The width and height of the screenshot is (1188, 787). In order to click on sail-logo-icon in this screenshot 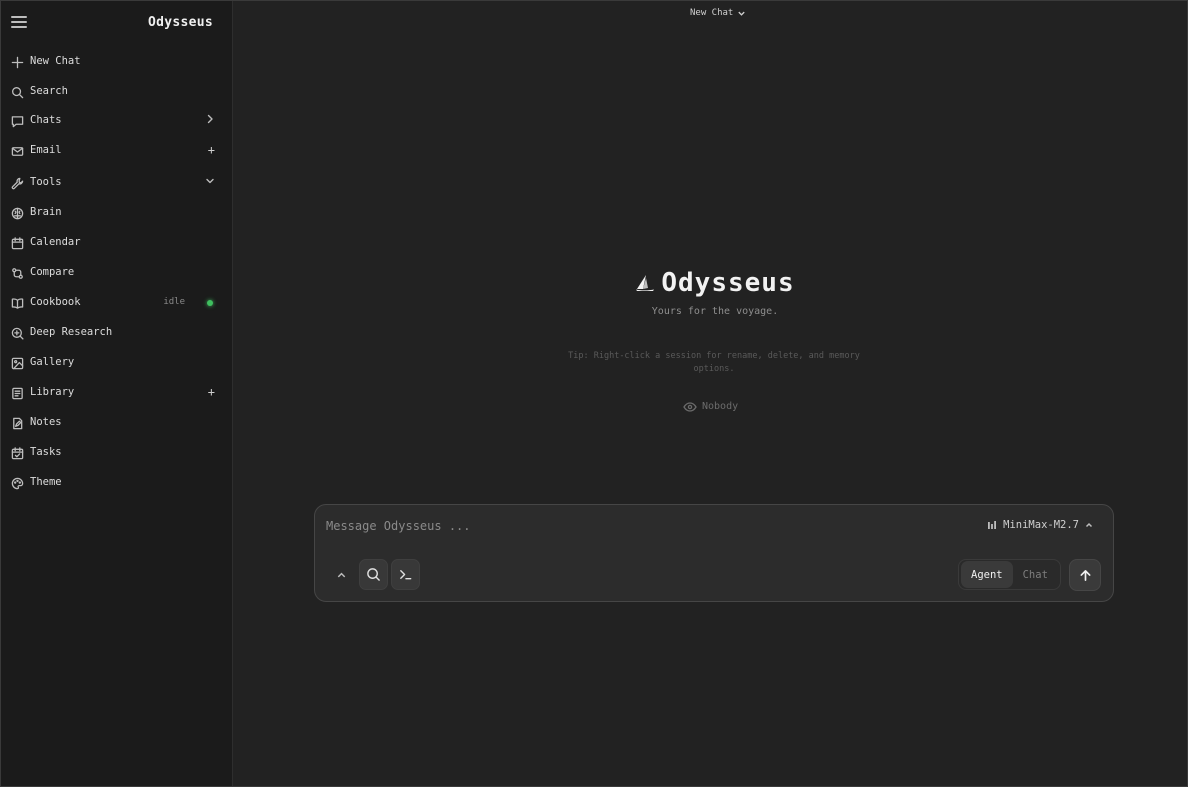, I will do `click(645, 283)`.